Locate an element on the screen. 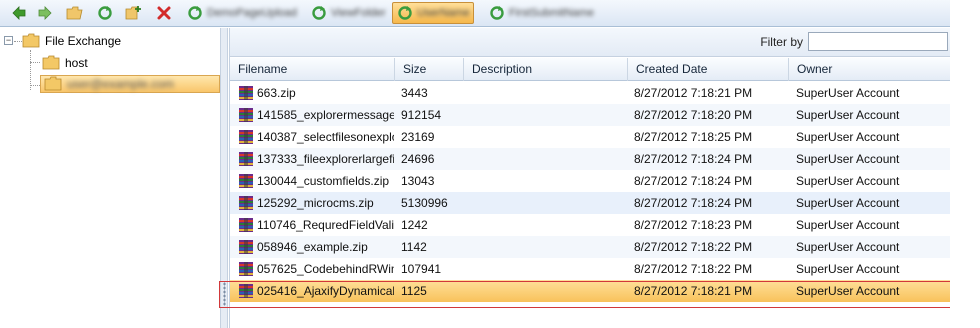  collapse-toggle: − is located at coordinates (8, 40).